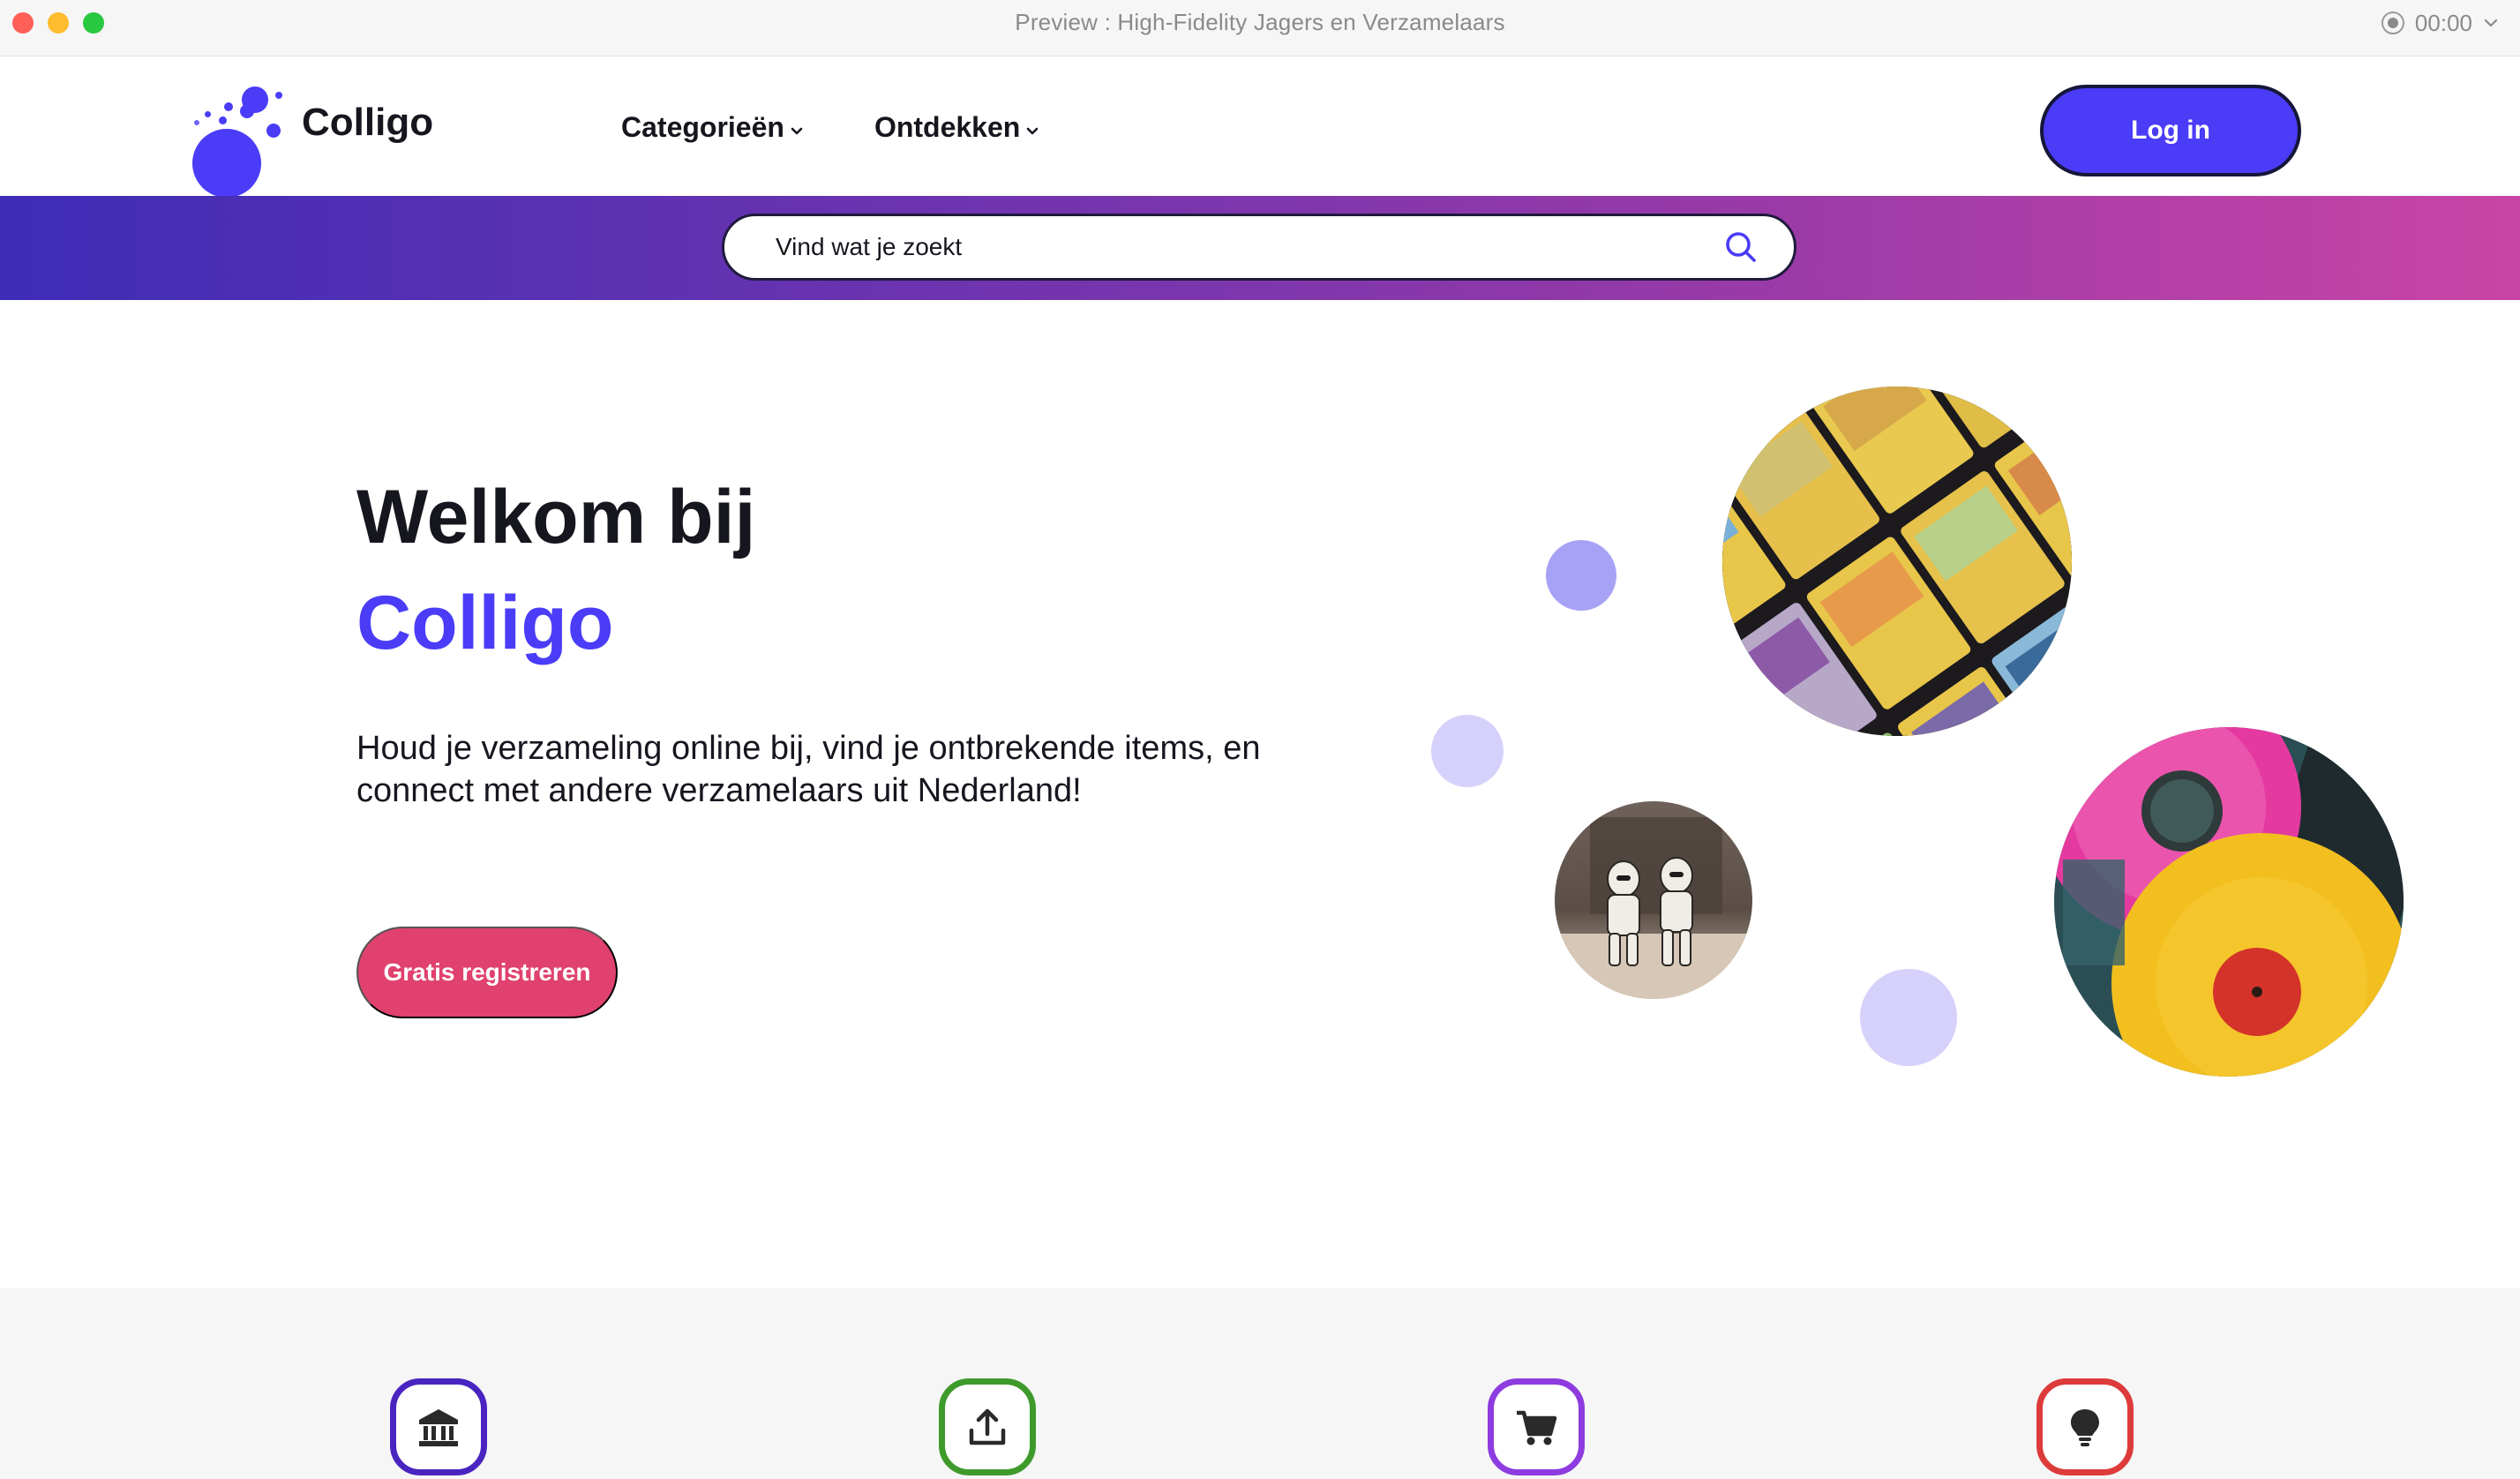  I want to click on trading-cards-photo, so click(1897, 561).